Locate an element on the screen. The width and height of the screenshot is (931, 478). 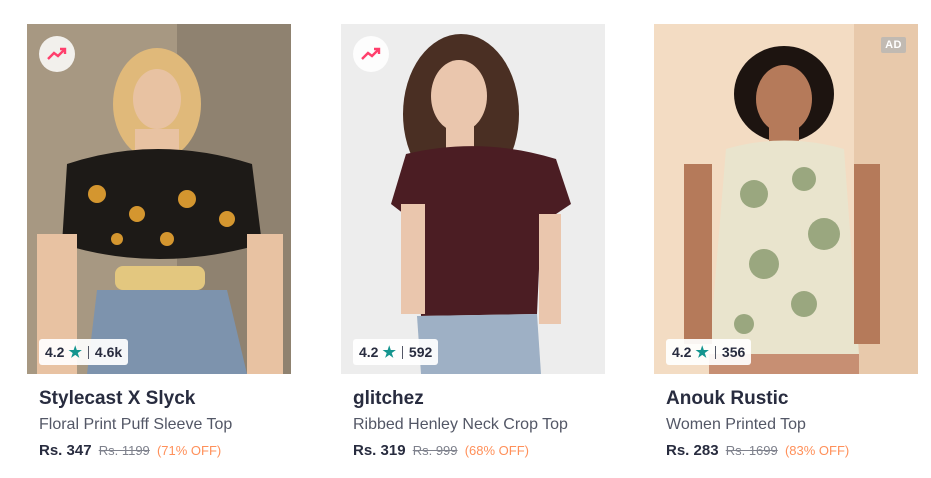
discounted-price: Rs. 283 is located at coordinates (692, 450).